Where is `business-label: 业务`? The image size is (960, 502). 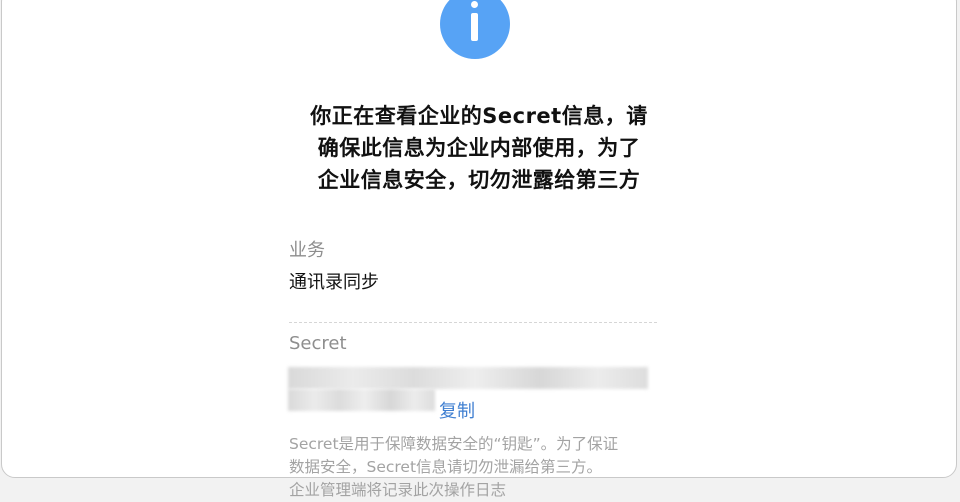 business-label: 业务 is located at coordinates (307, 250).